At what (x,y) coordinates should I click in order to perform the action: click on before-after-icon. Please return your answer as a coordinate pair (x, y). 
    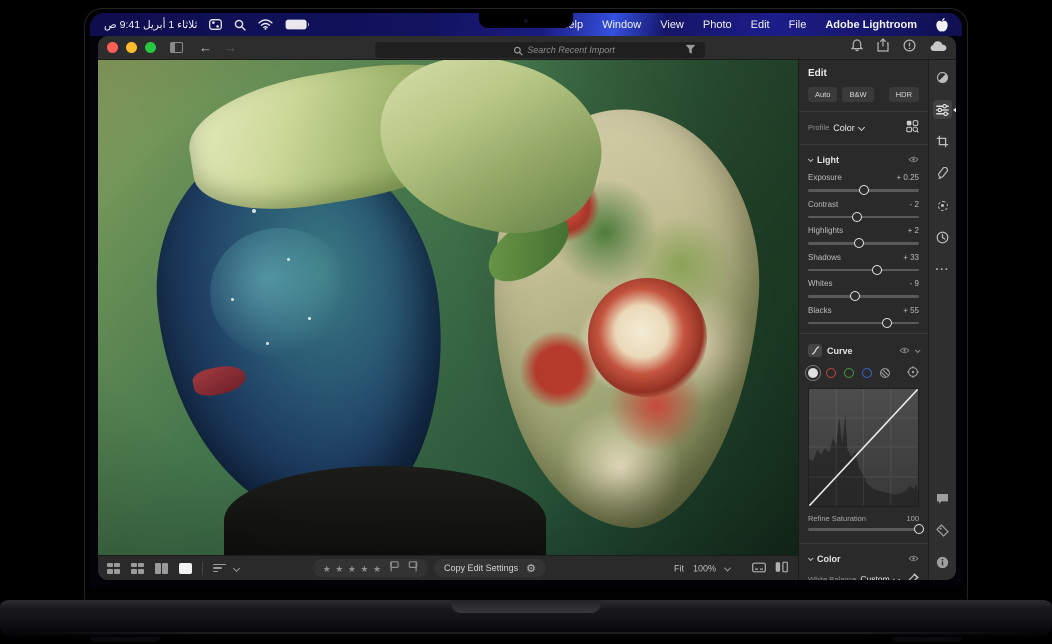
    Looking at the image, I should click on (781, 568).